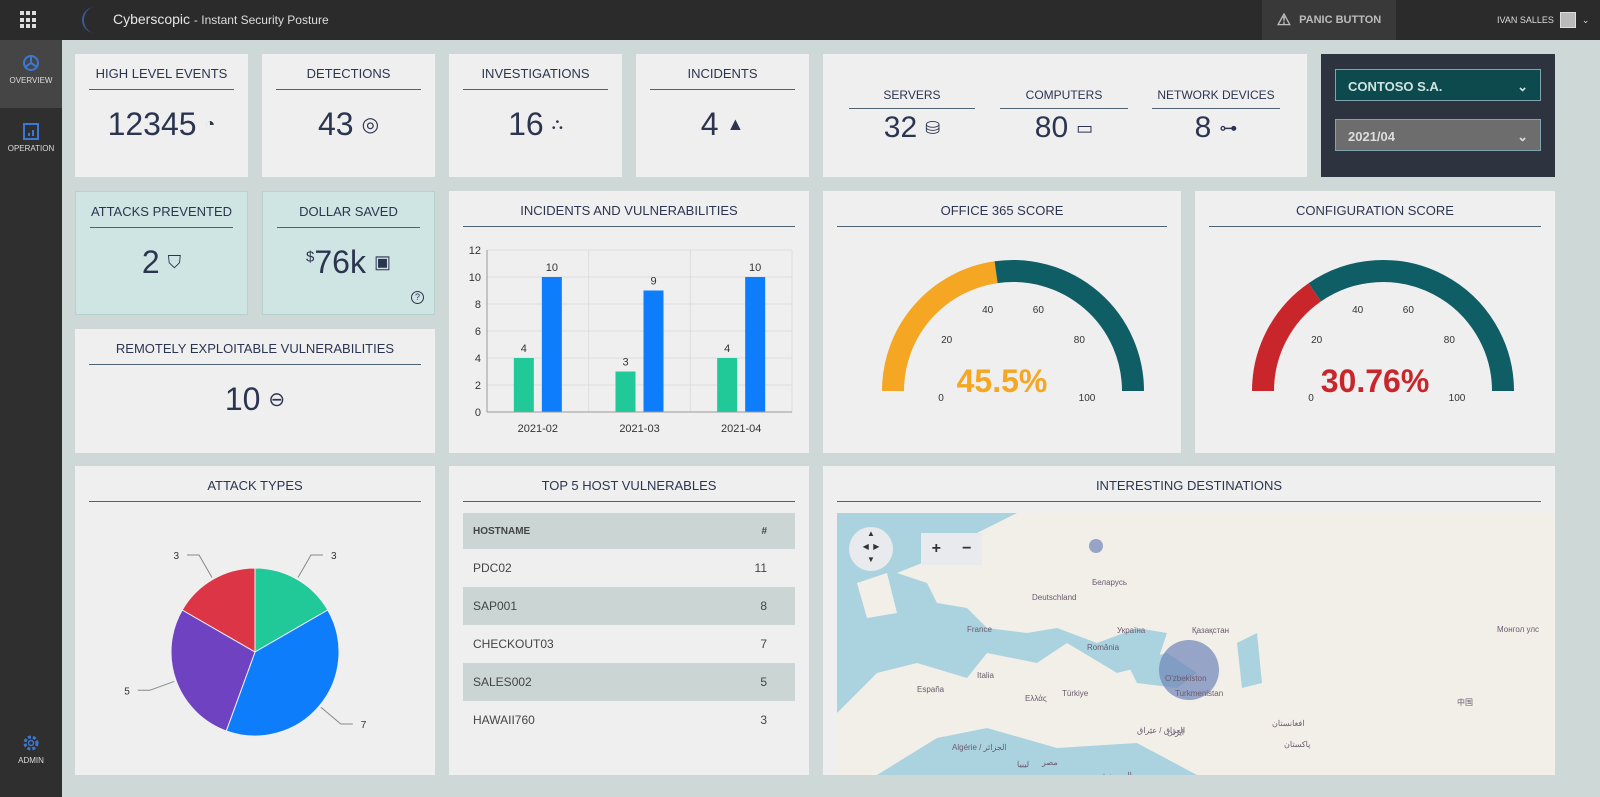 This screenshot has height=797, width=1600. What do you see at coordinates (1080, 340) in the screenshot?
I see `gauge-tick-label: 80` at bounding box center [1080, 340].